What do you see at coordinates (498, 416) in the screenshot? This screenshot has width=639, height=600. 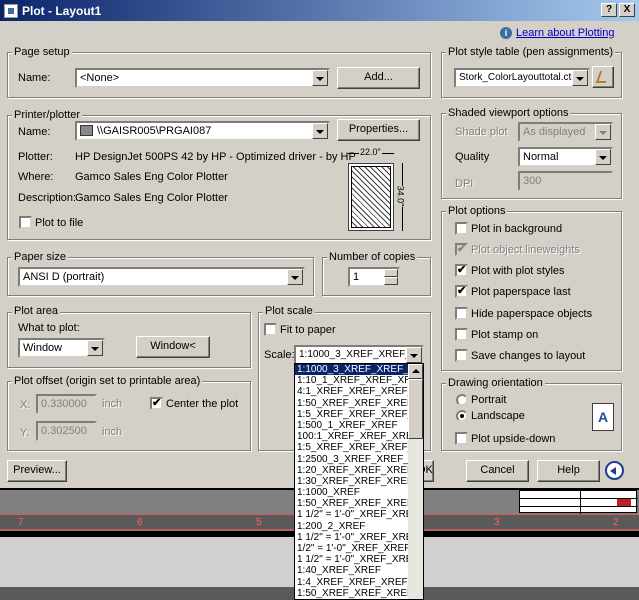 I see `landscape-label: Landscape` at bounding box center [498, 416].